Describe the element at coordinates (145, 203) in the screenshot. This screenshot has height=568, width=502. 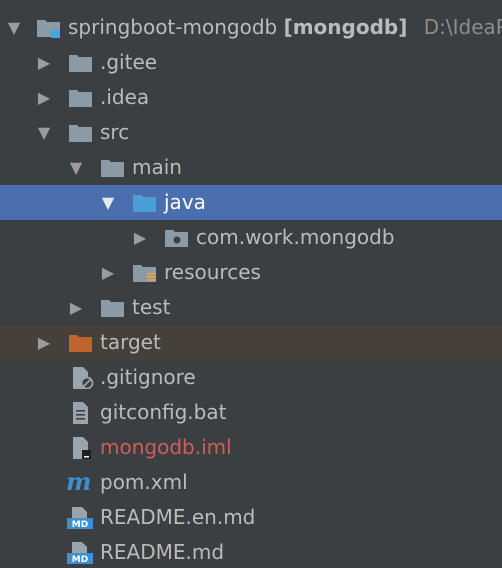
I see `source-folder-icon` at that location.